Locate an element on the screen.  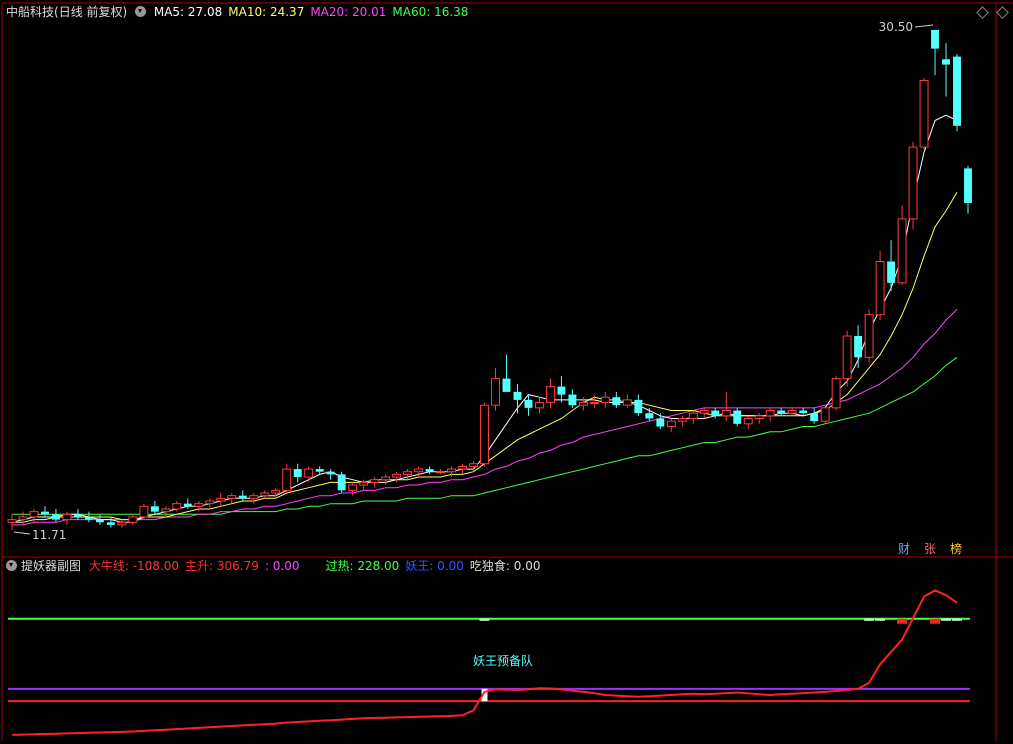
stock-name: 中船科技 is located at coordinates (30, 12).